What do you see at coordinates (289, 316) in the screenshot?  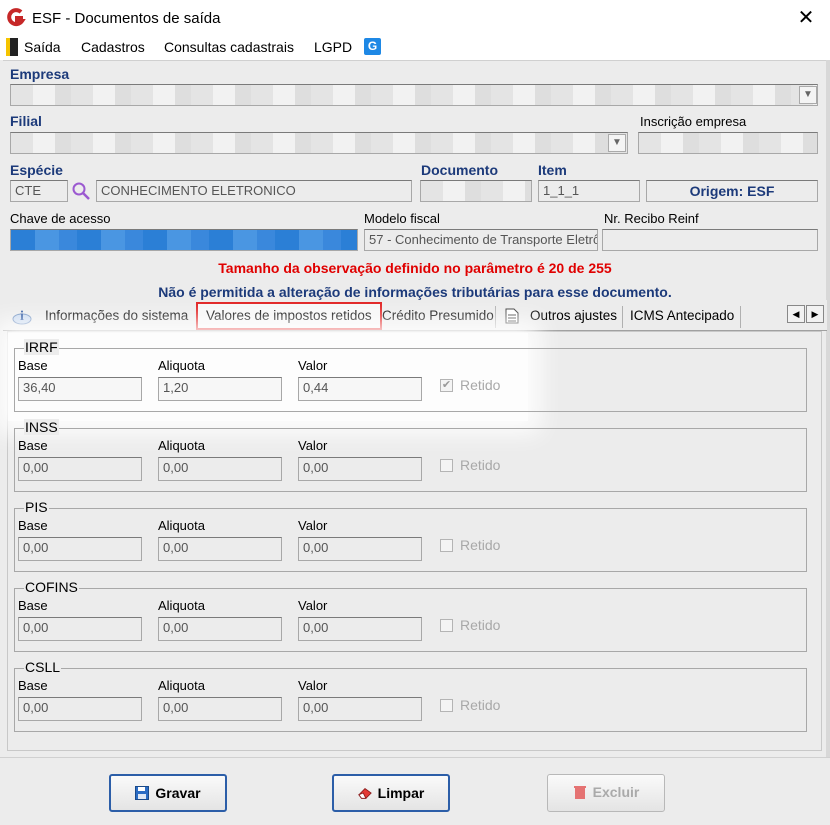 I see `tab-valores-impostos-retidos: Valores de impostos retidos` at bounding box center [289, 316].